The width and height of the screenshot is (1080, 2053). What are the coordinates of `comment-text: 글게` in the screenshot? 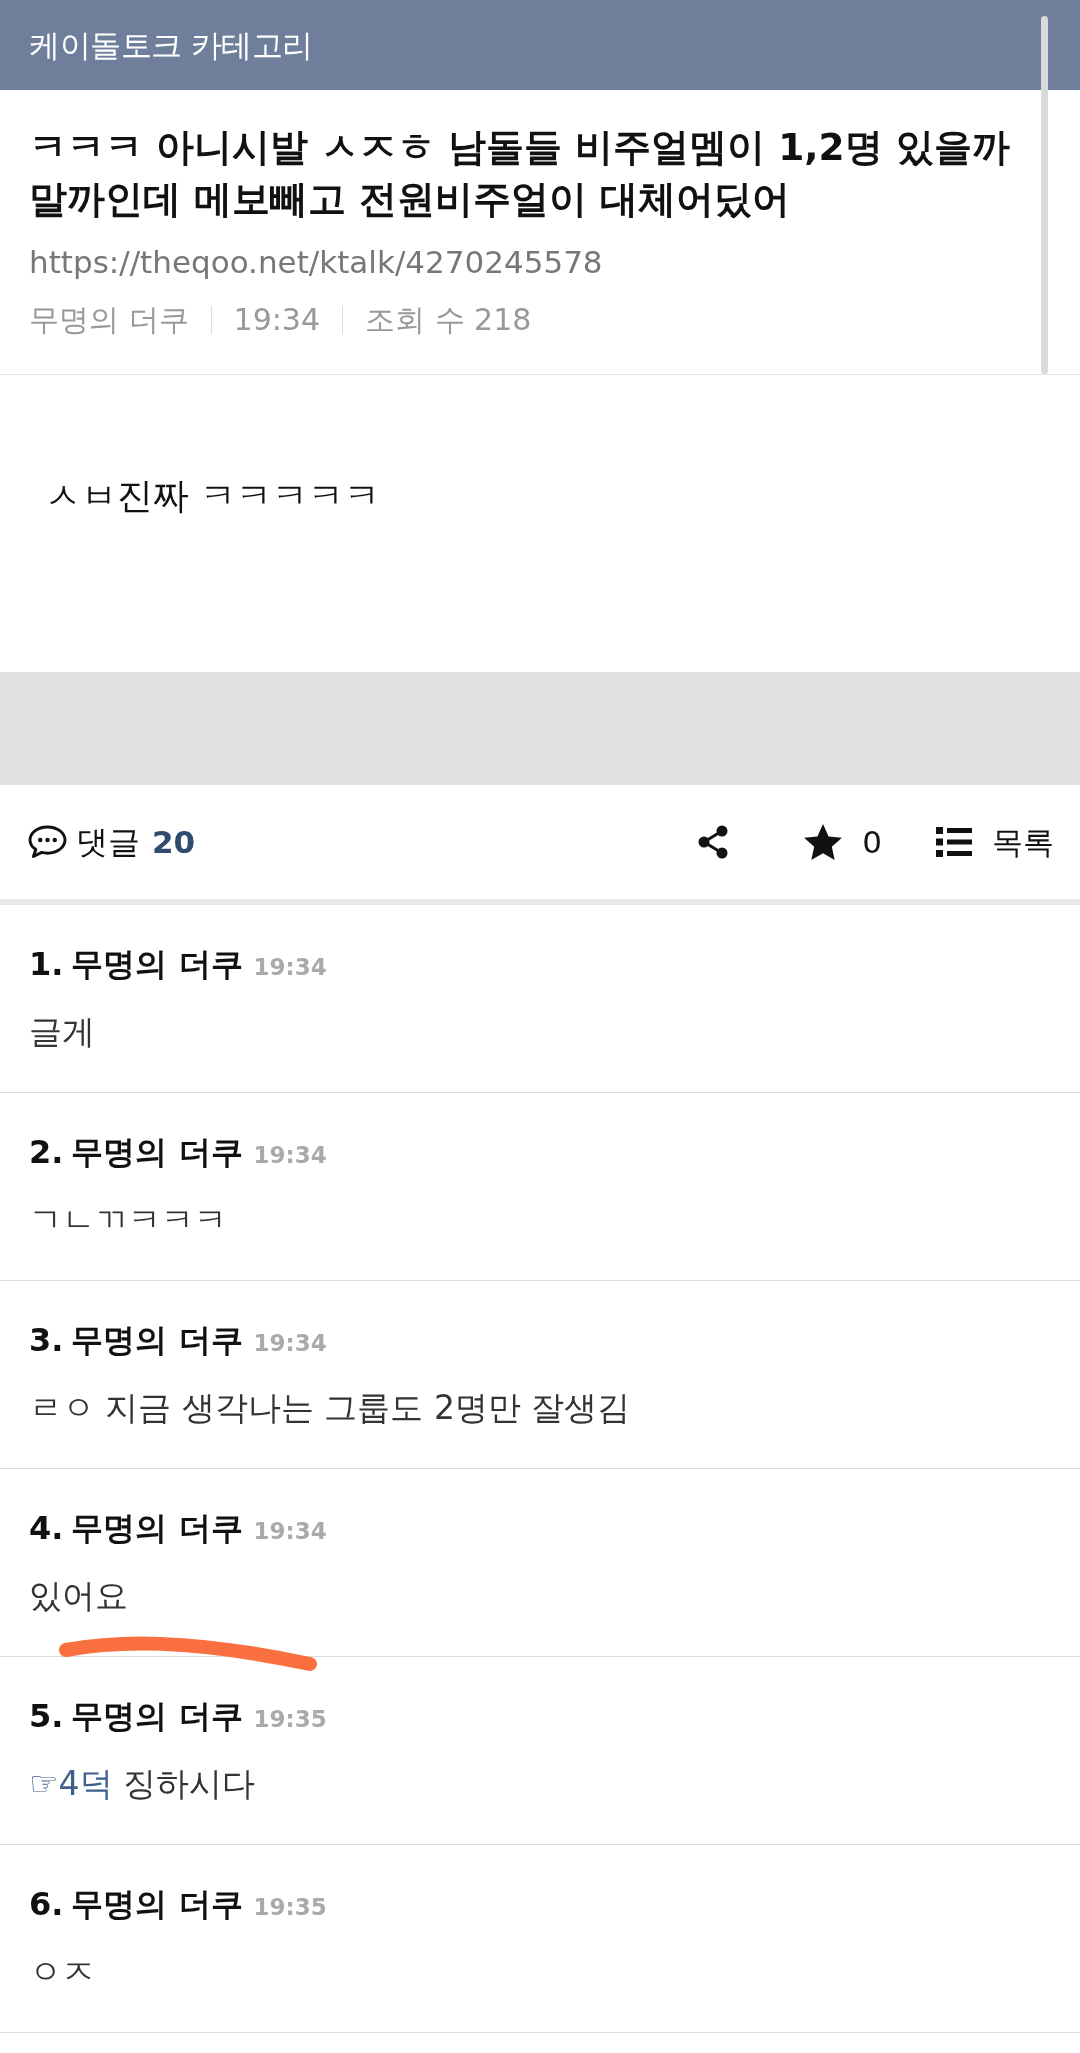 It's located at (62, 1032).